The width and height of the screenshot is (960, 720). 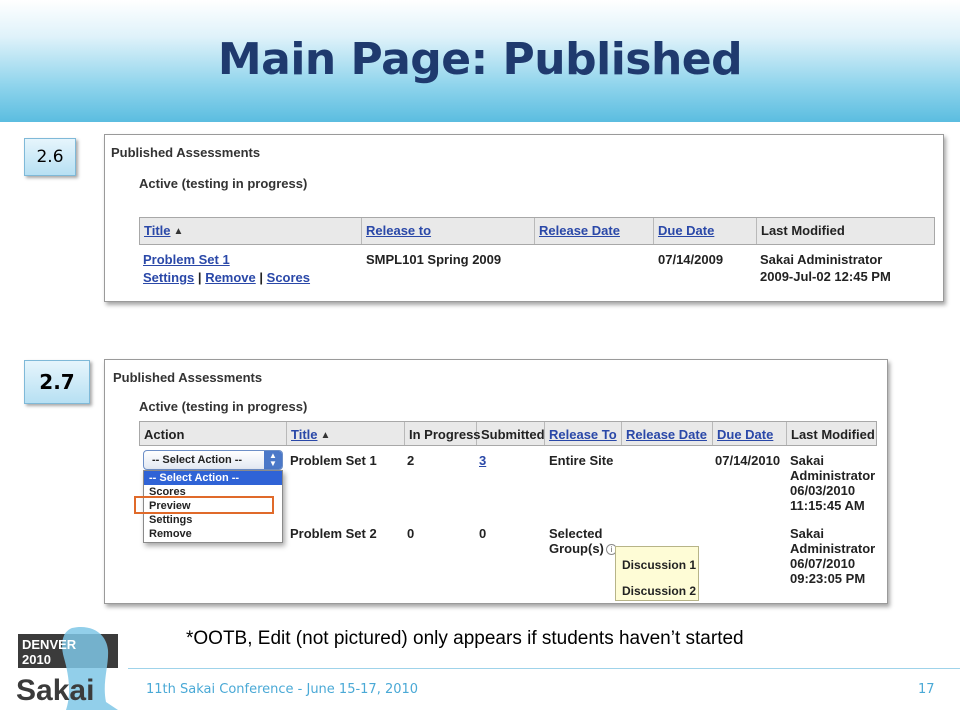 What do you see at coordinates (213, 534) in the screenshot?
I see `dropdown-option-remove: Remove` at bounding box center [213, 534].